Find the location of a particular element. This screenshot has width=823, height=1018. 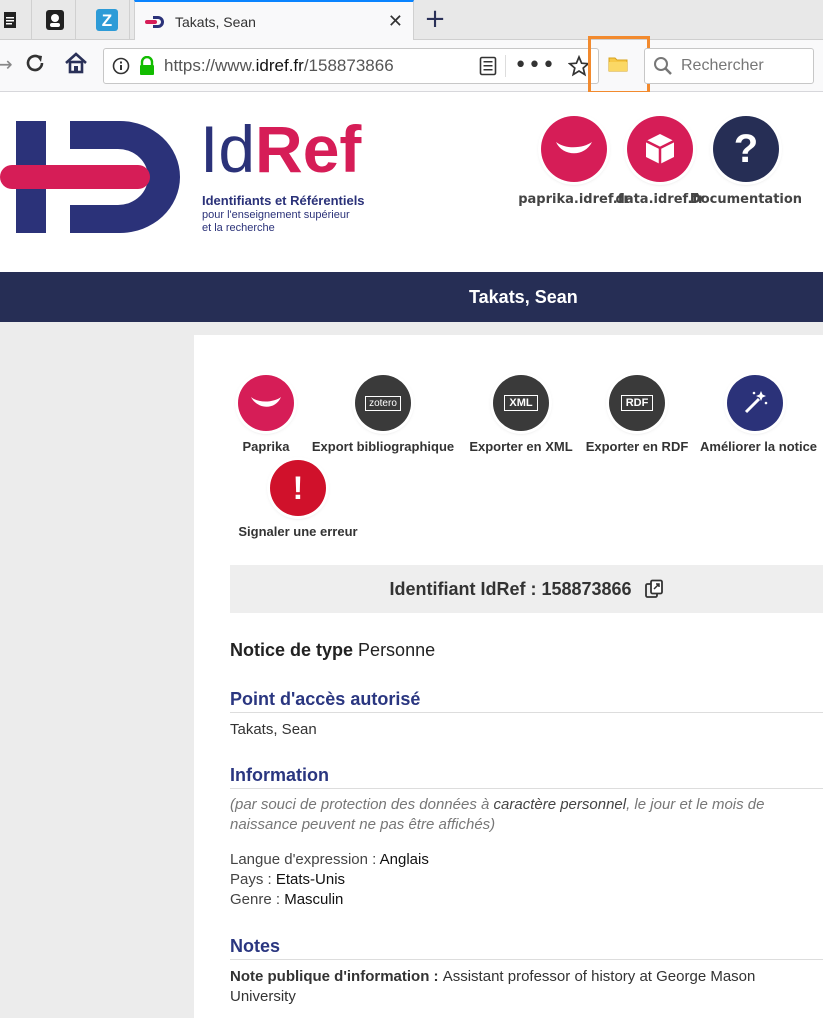

document-icon is located at coordinates (9, 20).